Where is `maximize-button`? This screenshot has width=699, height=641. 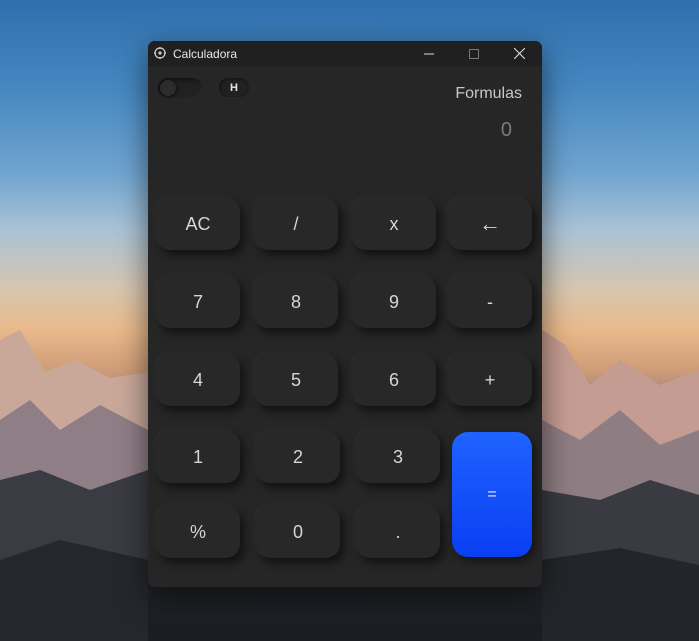
maximize-button is located at coordinates (474, 53).